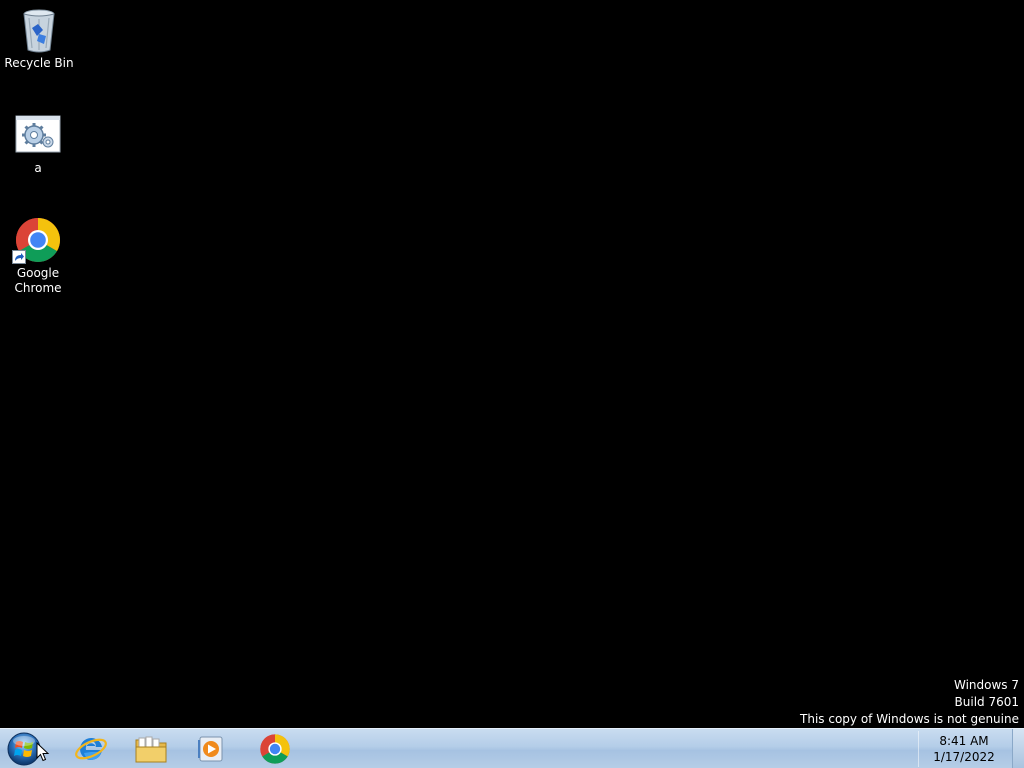 The height and width of the screenshot is (768, 1024). I want to click on taskbar-pinned-media-player, so click(211, 749).